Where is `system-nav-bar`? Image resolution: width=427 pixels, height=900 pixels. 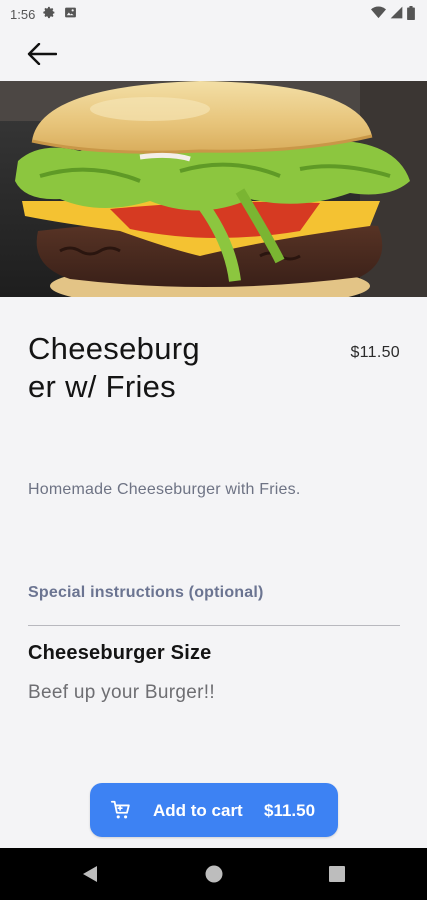 system-nav-bar is located at coordinates (213, 874).